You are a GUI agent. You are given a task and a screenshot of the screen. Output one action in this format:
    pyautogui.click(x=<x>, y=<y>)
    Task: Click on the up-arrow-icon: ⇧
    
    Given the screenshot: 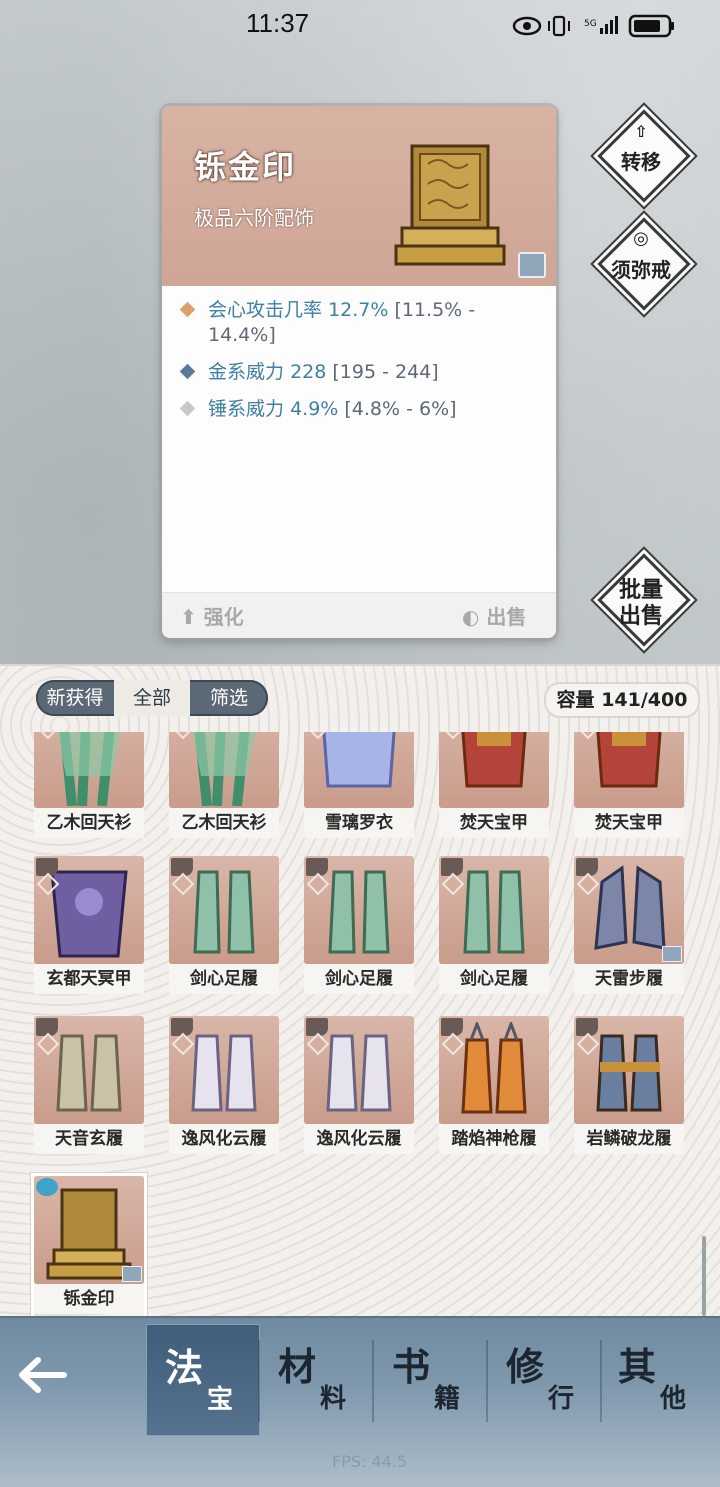 What is the action you would take?
    pyautogui.click(x=641, y=131)
    